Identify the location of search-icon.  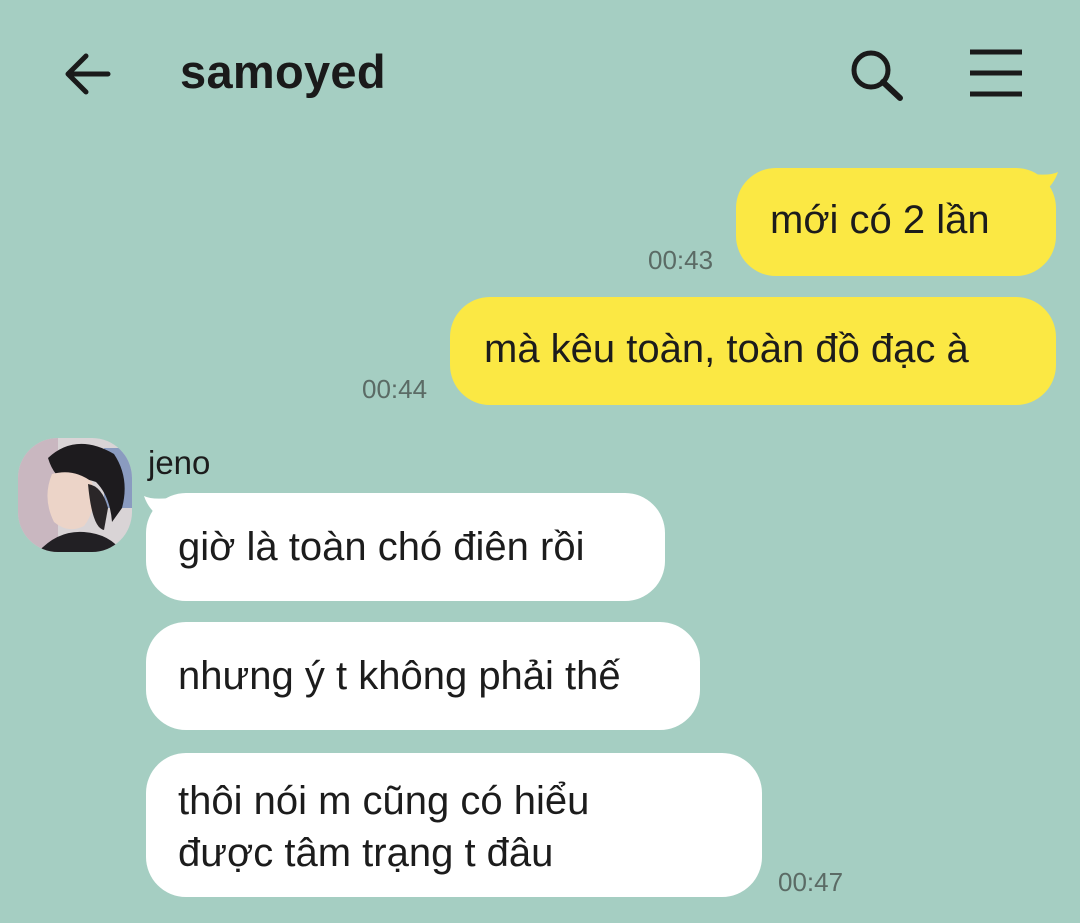
(877, 75).